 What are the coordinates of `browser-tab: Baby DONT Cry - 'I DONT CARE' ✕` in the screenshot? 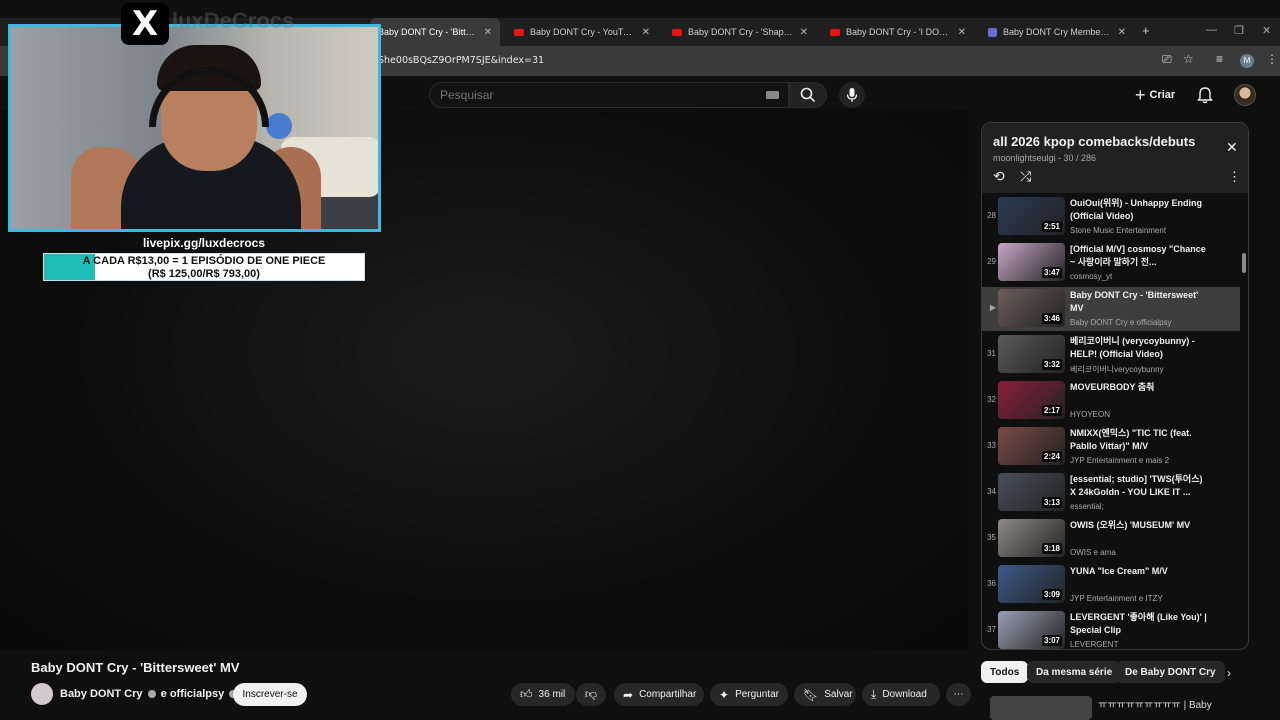 It's located at (898, 32).